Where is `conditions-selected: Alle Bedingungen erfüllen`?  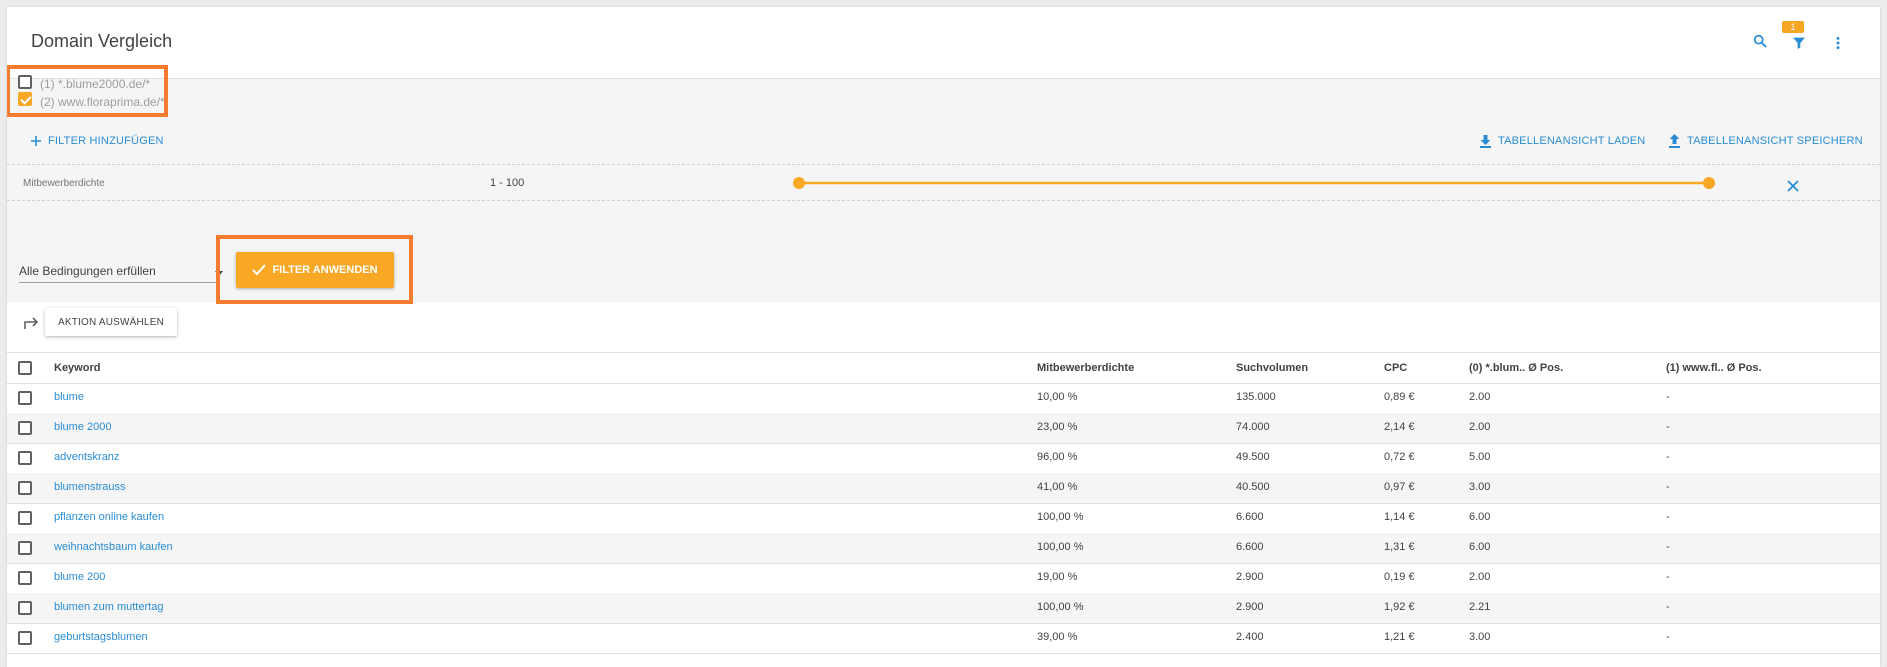 conditions-selected: Alle Bedingungen erfüllen is located at coordinates (87, 271).